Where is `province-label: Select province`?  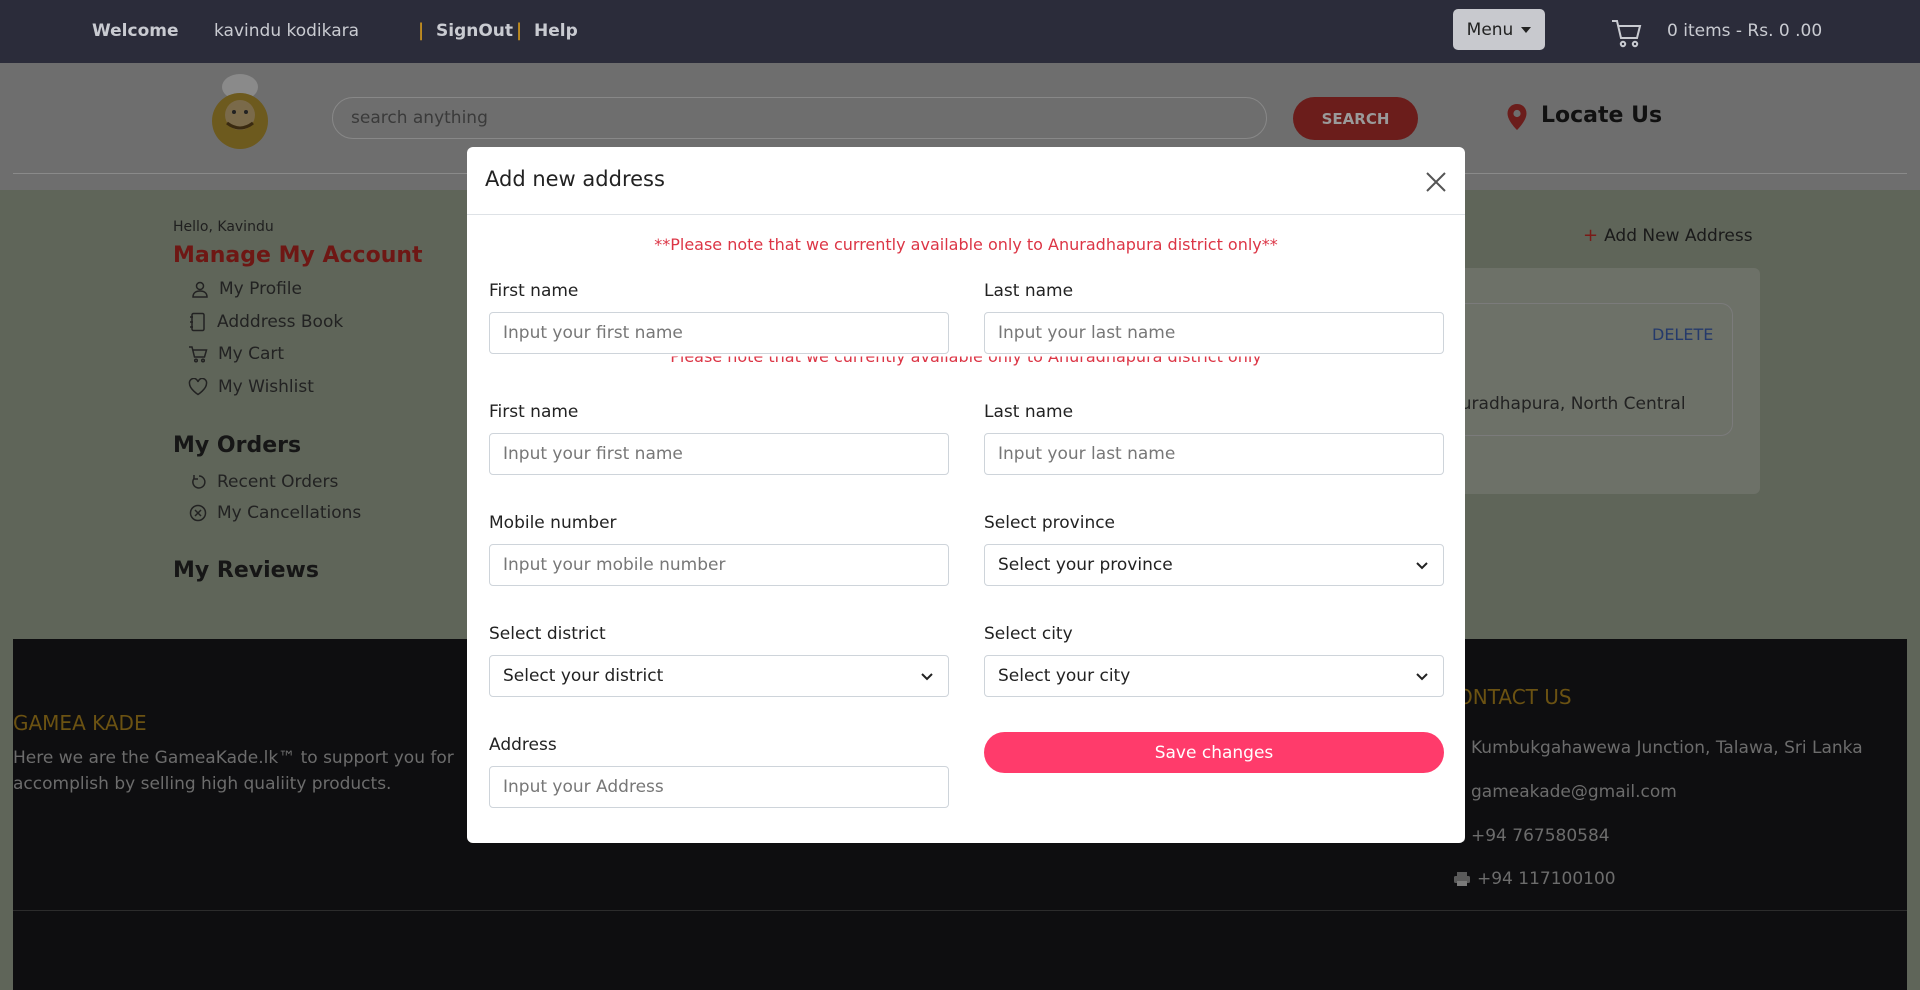 province-label: Select province is located at coordinates (1050, 523).